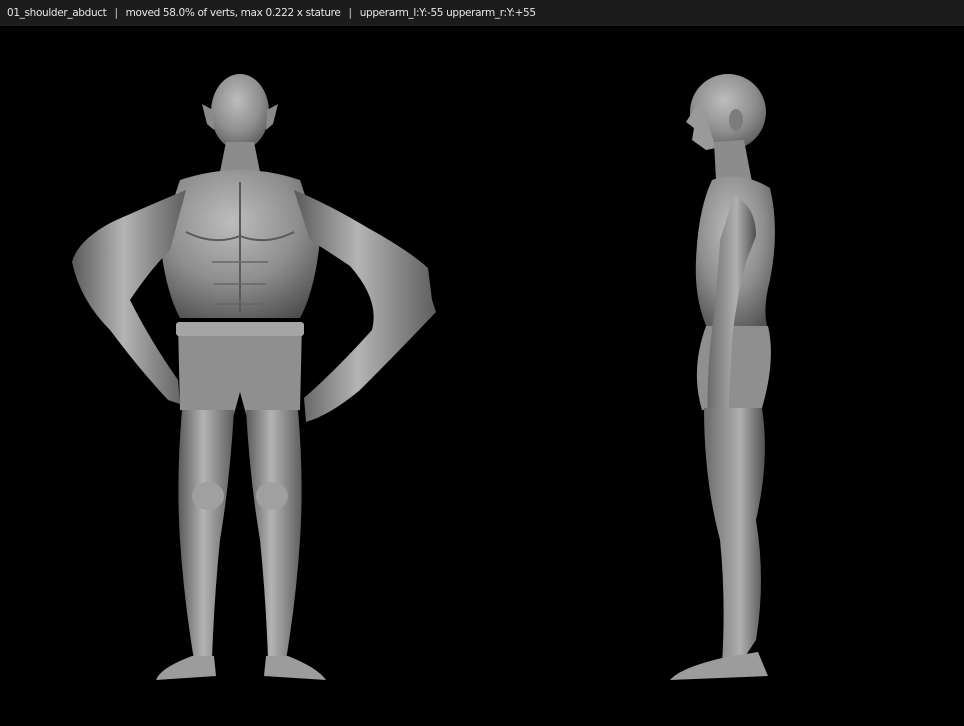 Image resolution: width=964 pixels, height=726 pixels. What do you see at coordinates (272, 496) in the screenshot?
I see `front-knee-right` at bounding box center [272, 496].